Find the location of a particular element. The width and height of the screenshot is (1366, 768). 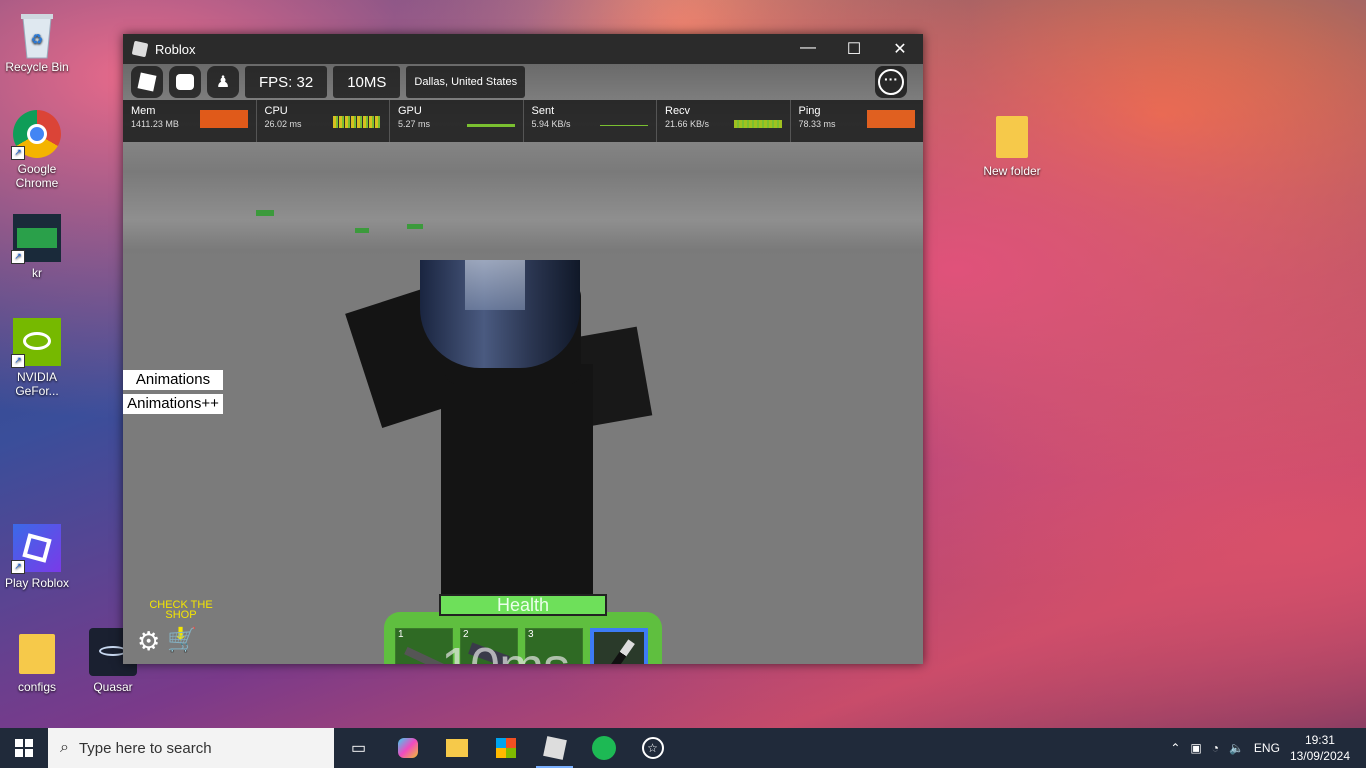

ms-counter: 10MS is located at coordinates (367, 82).